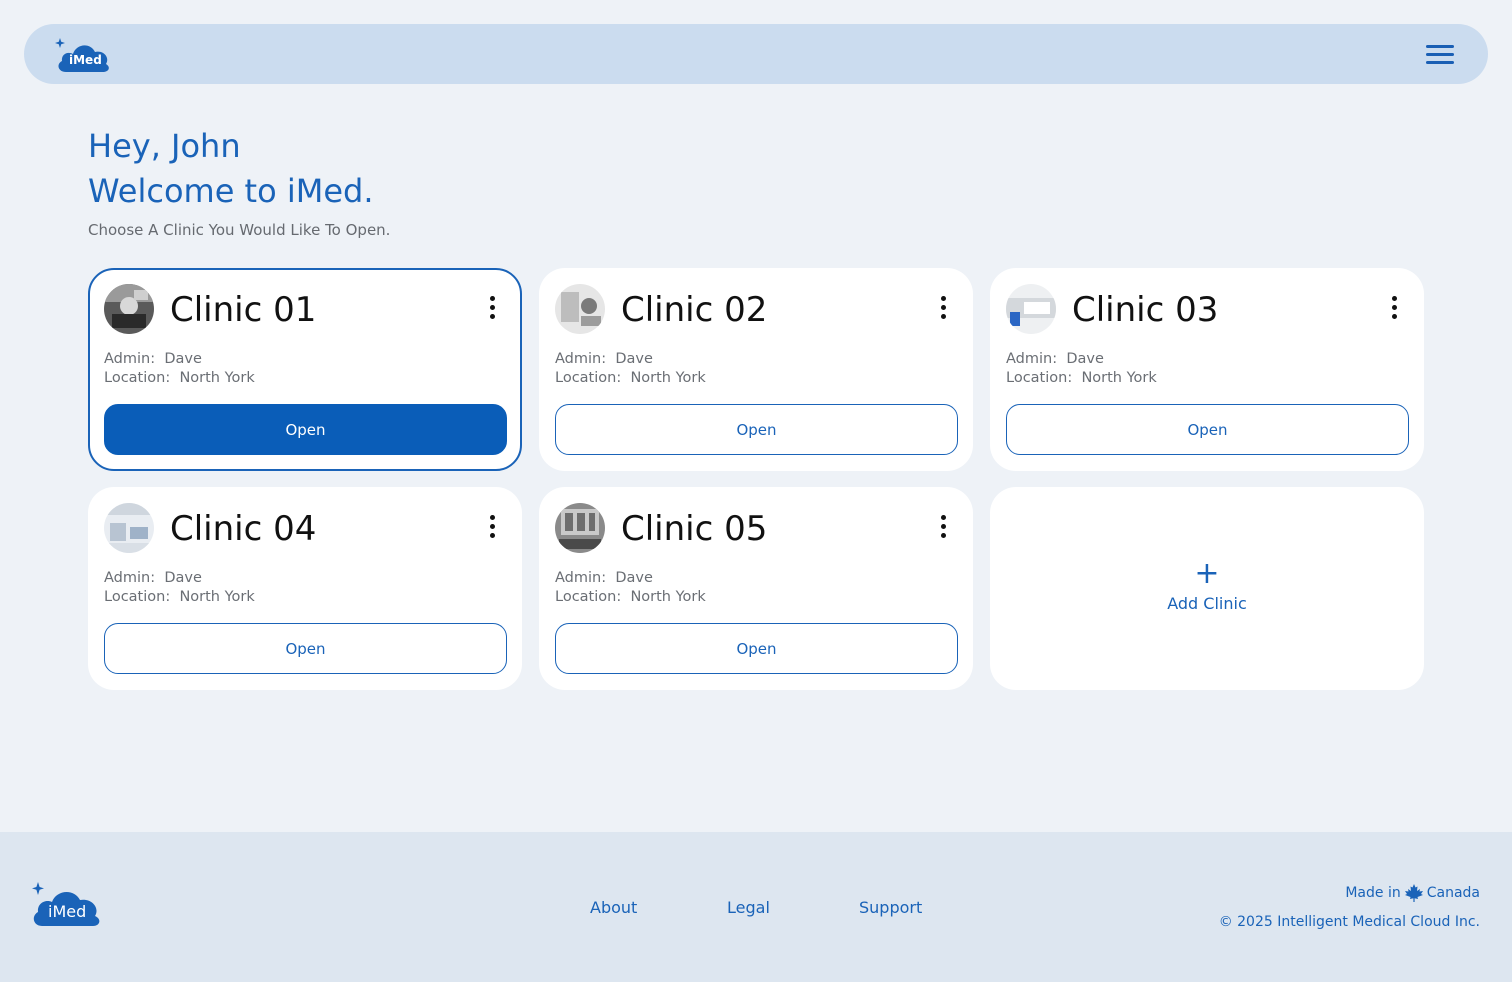 The image size is (1512, 982). I want to click on hamburger-menu-icon, so click(1441, 54).